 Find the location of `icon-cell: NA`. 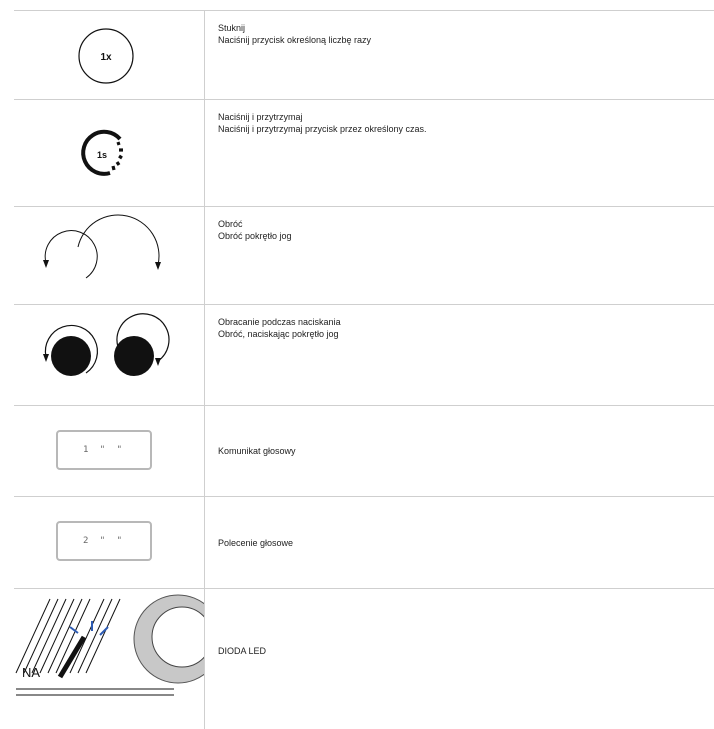

icon-cell: NA is located at coordinates (109, 659).